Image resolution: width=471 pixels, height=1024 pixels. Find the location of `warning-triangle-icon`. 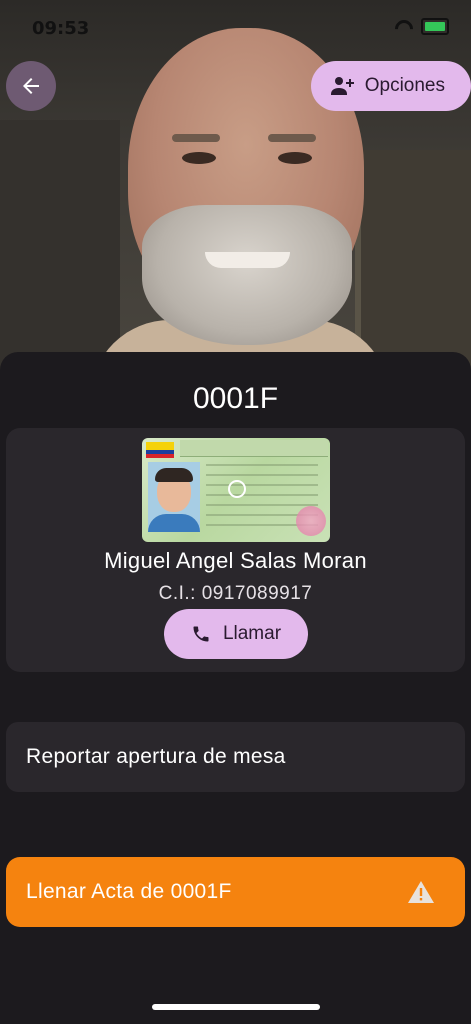

warning-triangle-icon is located at coordinates (421, 892).